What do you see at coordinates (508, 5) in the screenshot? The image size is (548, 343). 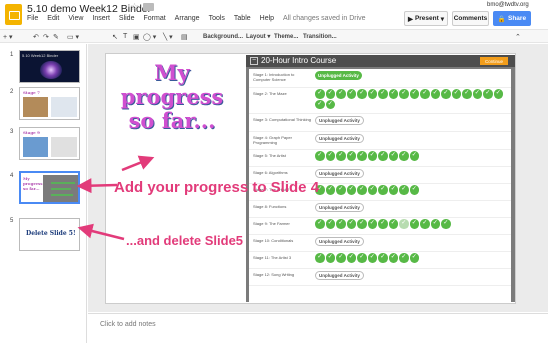 I see `user-email: bmo@twdtv.org` at bounding box center [508, 5].